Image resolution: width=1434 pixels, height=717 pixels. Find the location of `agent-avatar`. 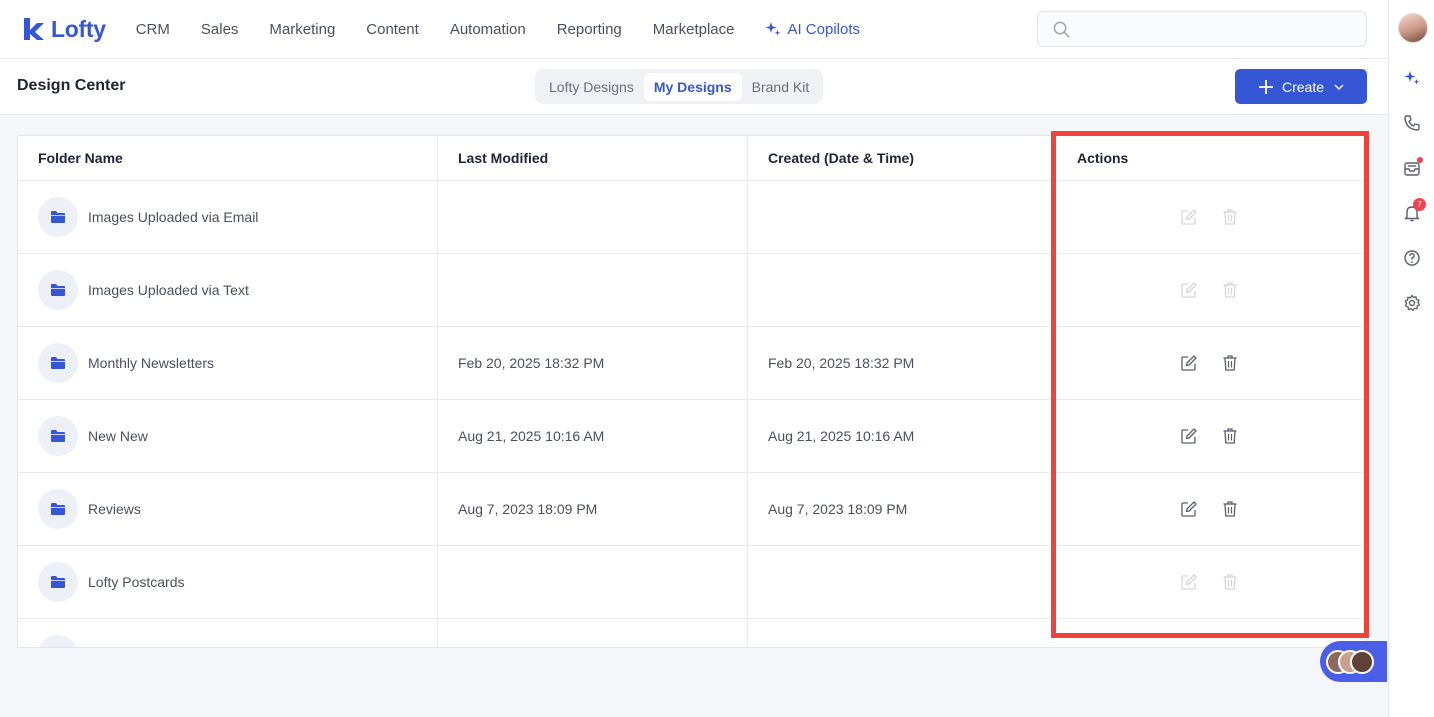

agent-avatar is located at coordinates (1362, 661).